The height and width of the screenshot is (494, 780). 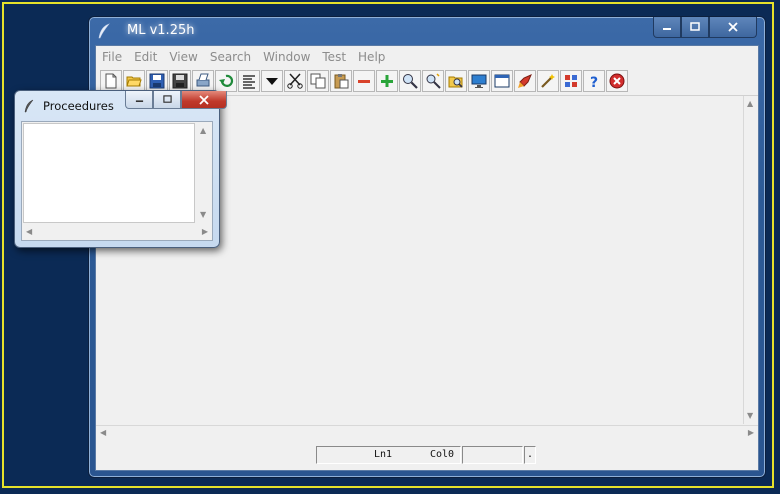 I want to click on procedures-list, so click(x=109, y=173).